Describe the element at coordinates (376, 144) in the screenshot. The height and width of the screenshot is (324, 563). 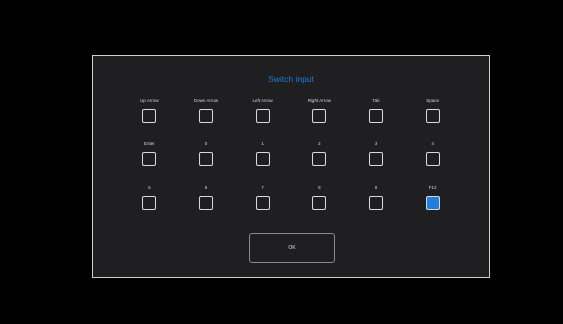
I see `key-label: 3` at that location.